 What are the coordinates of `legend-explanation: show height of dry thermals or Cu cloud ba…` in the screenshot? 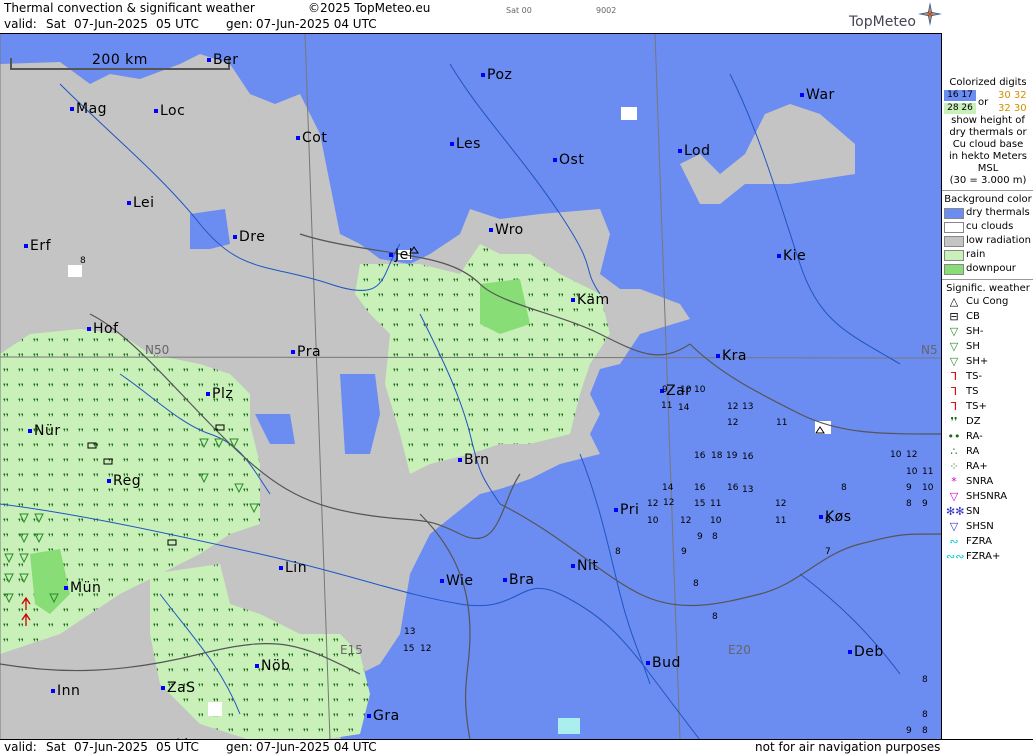 It's located at (987, 151).